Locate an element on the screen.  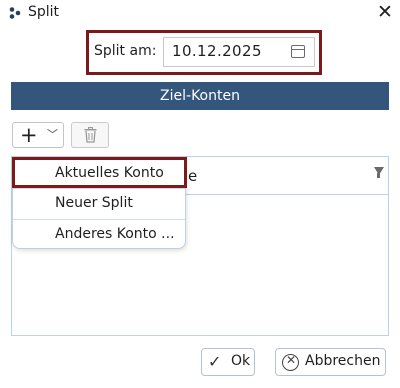
ok-button: ✓ Ok is located at coordinates (228, 362).